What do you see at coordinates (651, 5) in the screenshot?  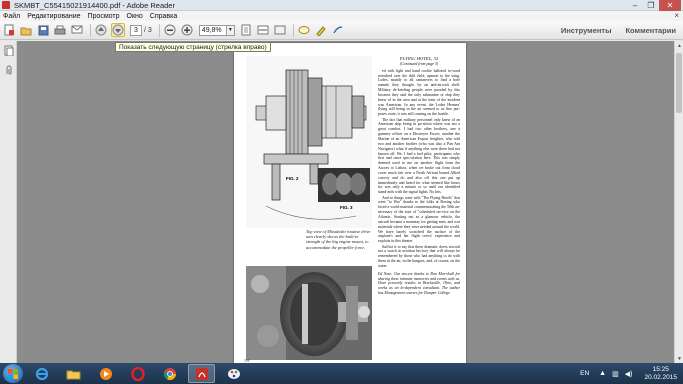 I see `maximize-button: ❐` at bounding box center [651, 5].